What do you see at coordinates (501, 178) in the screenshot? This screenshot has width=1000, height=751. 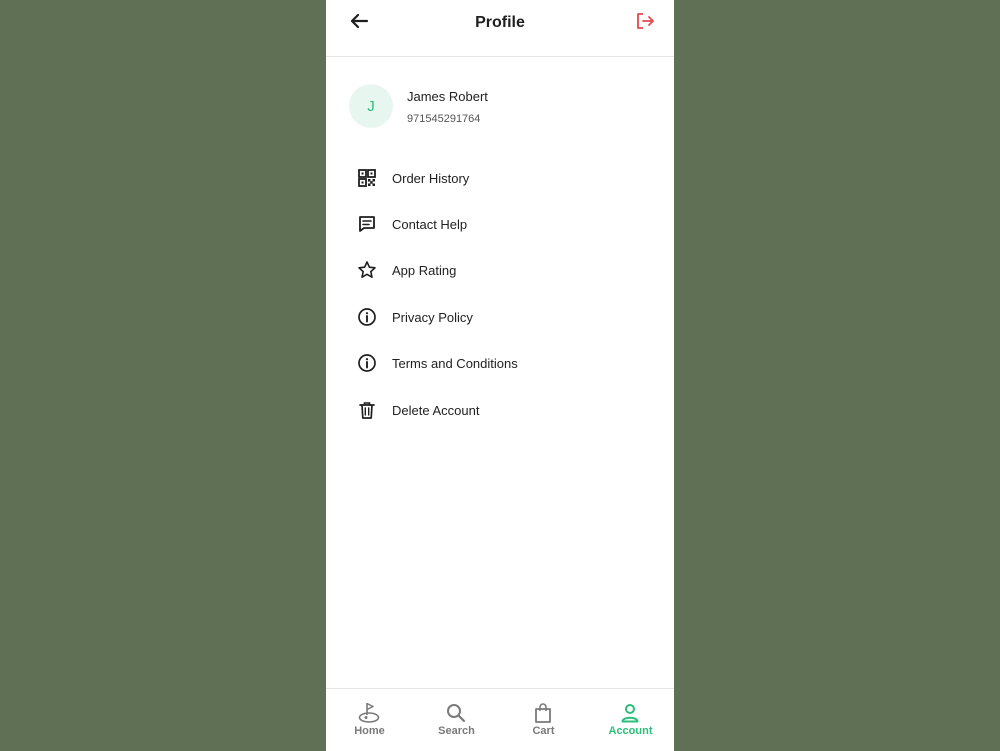 I see `menu-item-order-history: Order History` at bounding box center [501, 178].